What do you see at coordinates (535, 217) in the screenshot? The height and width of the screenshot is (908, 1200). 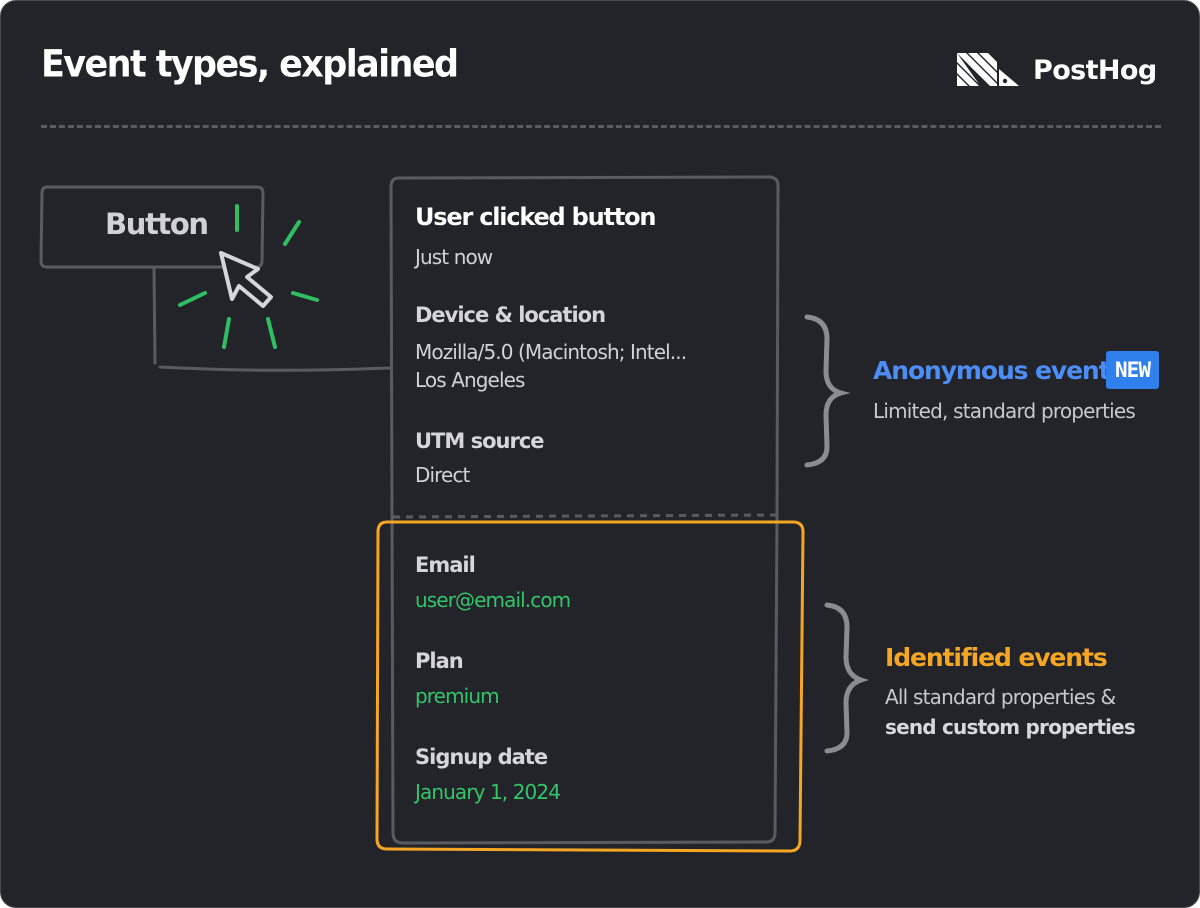 I see `event-title: User clicked button` at bounding box center [535, 217].